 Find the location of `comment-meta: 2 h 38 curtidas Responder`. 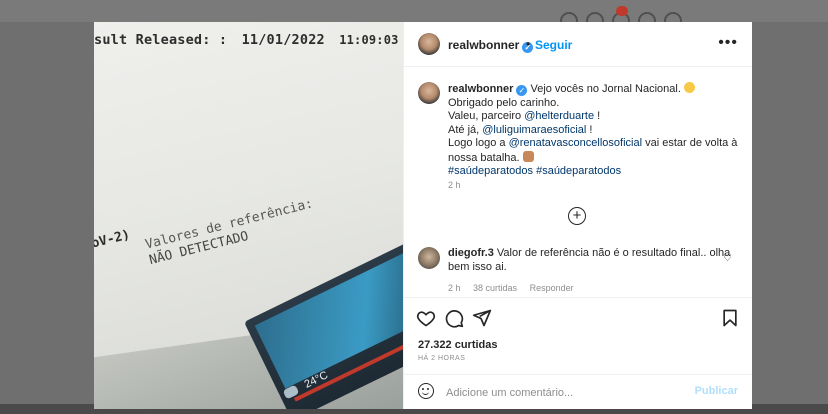

comment-meta: 2 h 38 curtidas Responder is located at coordinates (516, 288).